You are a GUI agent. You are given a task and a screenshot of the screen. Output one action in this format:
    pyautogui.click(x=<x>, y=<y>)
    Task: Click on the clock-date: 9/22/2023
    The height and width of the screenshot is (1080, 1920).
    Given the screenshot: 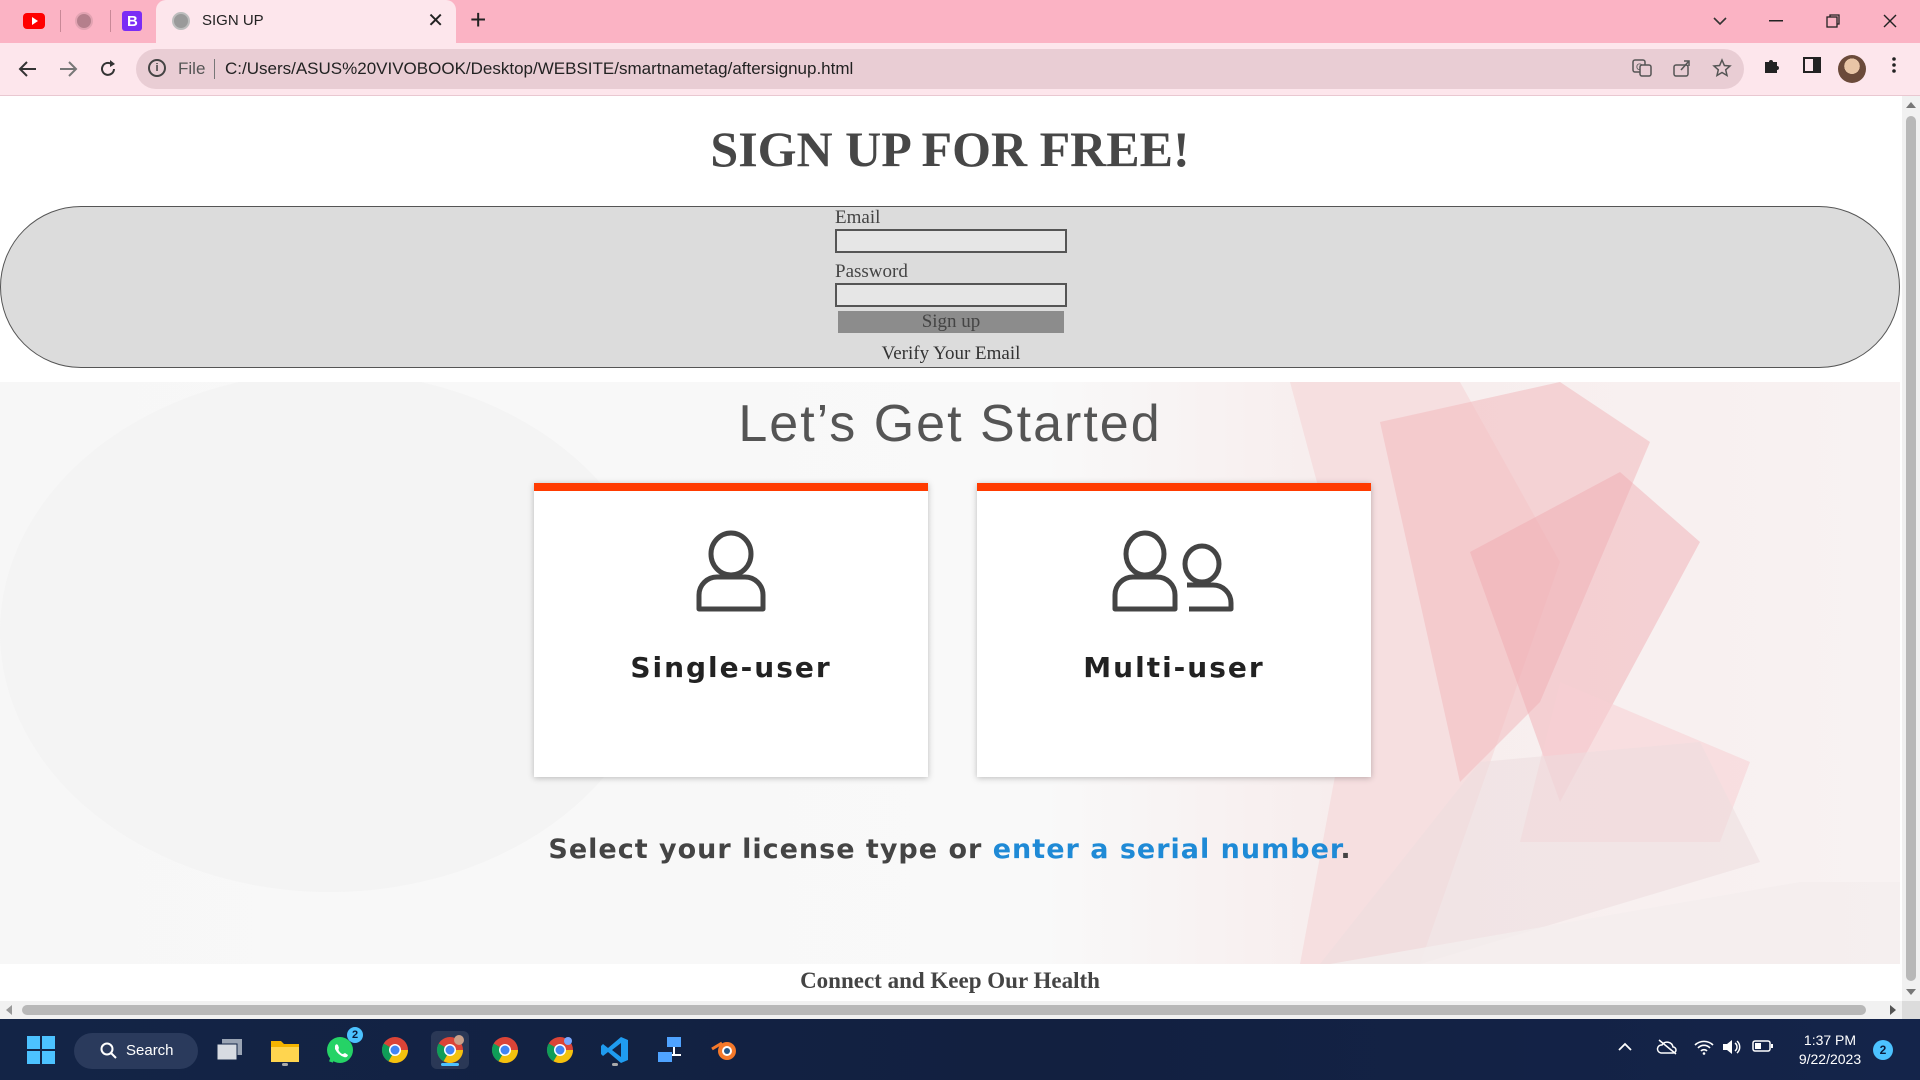 What is the action you would take?
    pyautogui.click(x=1830, y=1059)
    